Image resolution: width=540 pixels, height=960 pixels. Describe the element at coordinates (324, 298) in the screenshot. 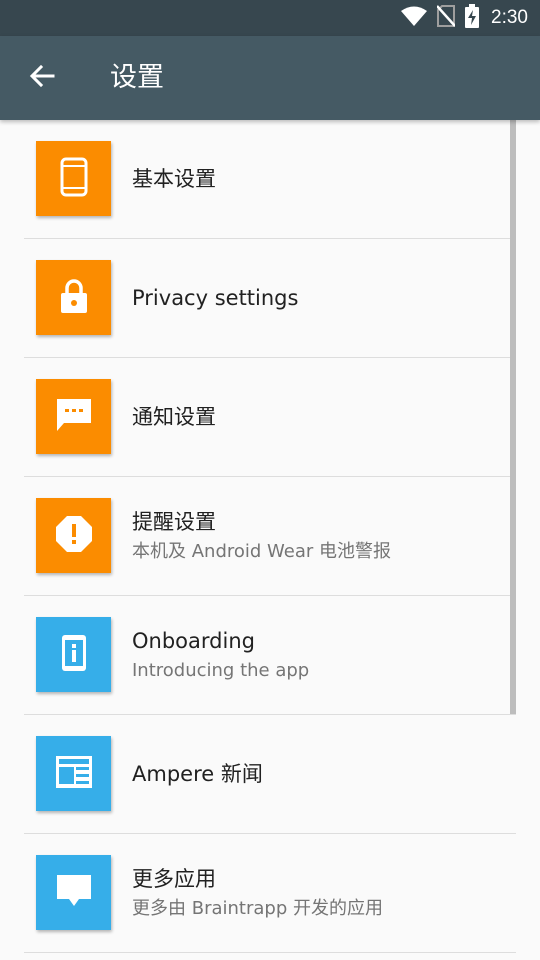

I see `item-texts: Privacy settings` at that location.